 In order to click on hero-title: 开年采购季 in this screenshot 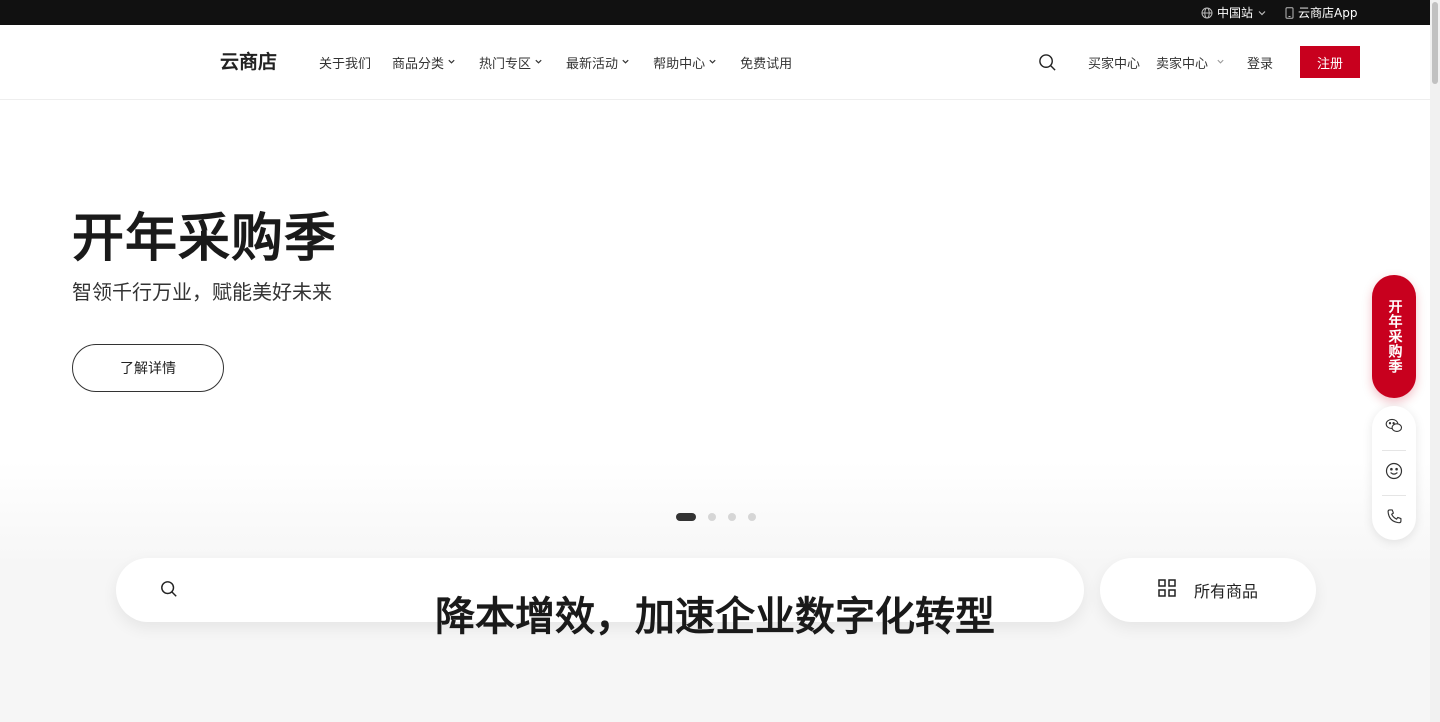, I will do `click(205, 239)`.